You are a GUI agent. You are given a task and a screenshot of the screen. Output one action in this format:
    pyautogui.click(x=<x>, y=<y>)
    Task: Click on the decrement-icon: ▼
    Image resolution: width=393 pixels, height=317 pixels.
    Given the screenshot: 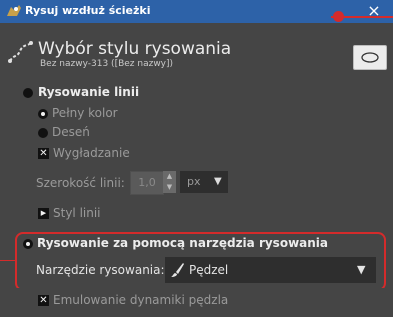 What is the action you would take?
    pyautogui.click(x=169, y=187)
    